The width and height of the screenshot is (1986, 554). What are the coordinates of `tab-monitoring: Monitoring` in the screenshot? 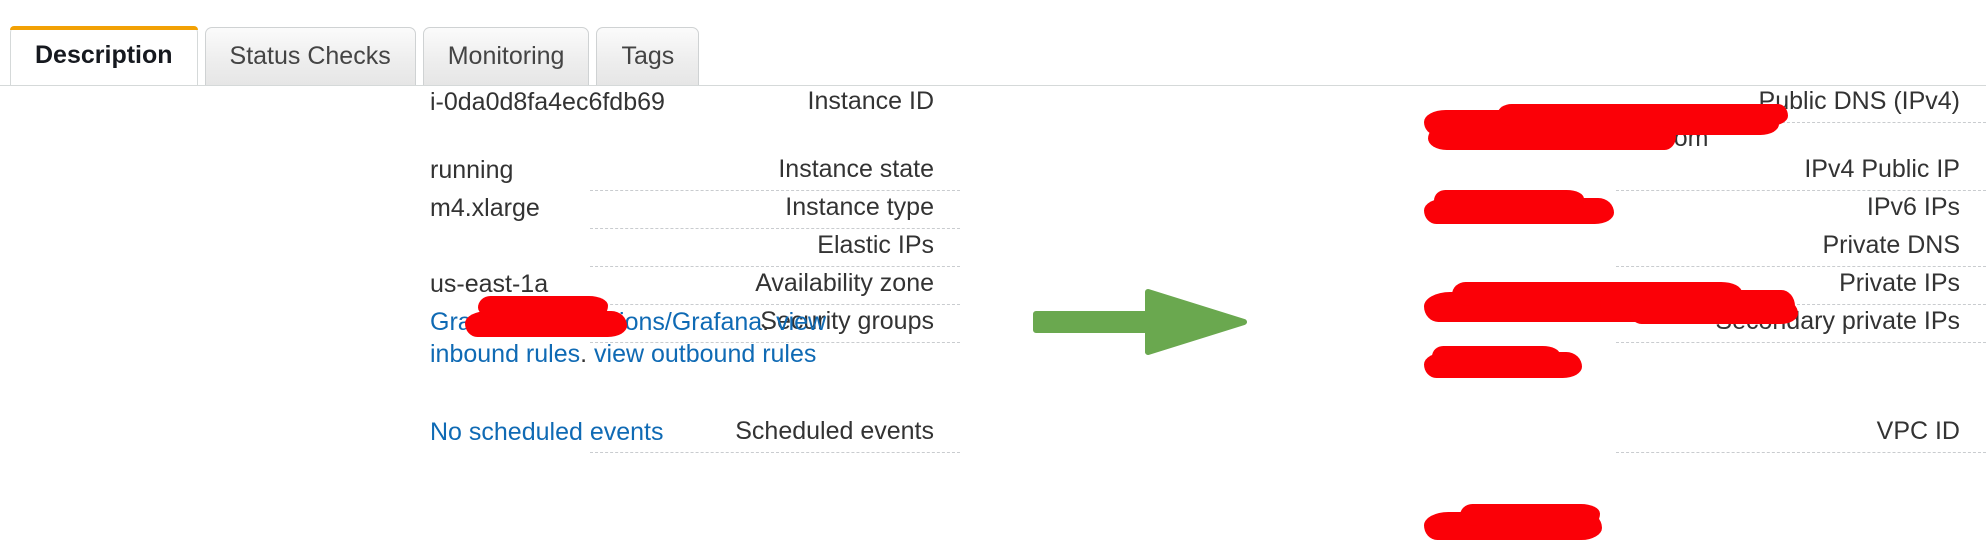 It's located at (506, 56).